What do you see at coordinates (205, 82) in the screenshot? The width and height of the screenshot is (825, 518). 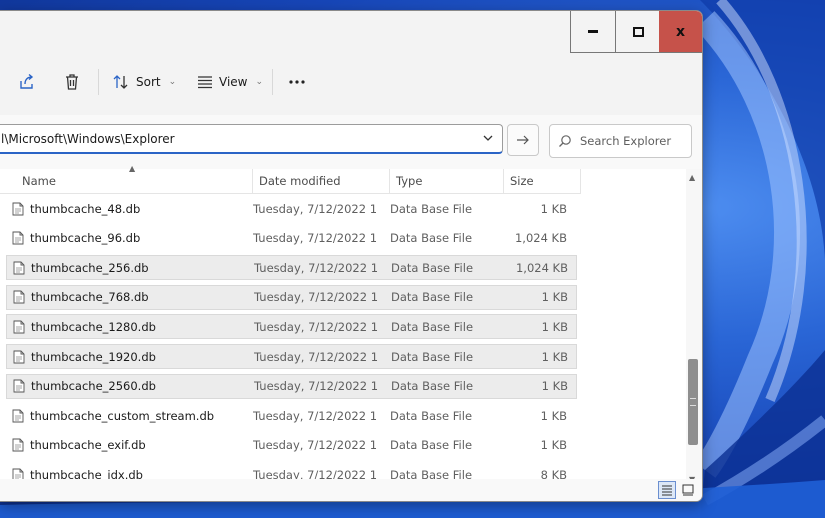 I see `view-icon` at bounding box center [205, 82].